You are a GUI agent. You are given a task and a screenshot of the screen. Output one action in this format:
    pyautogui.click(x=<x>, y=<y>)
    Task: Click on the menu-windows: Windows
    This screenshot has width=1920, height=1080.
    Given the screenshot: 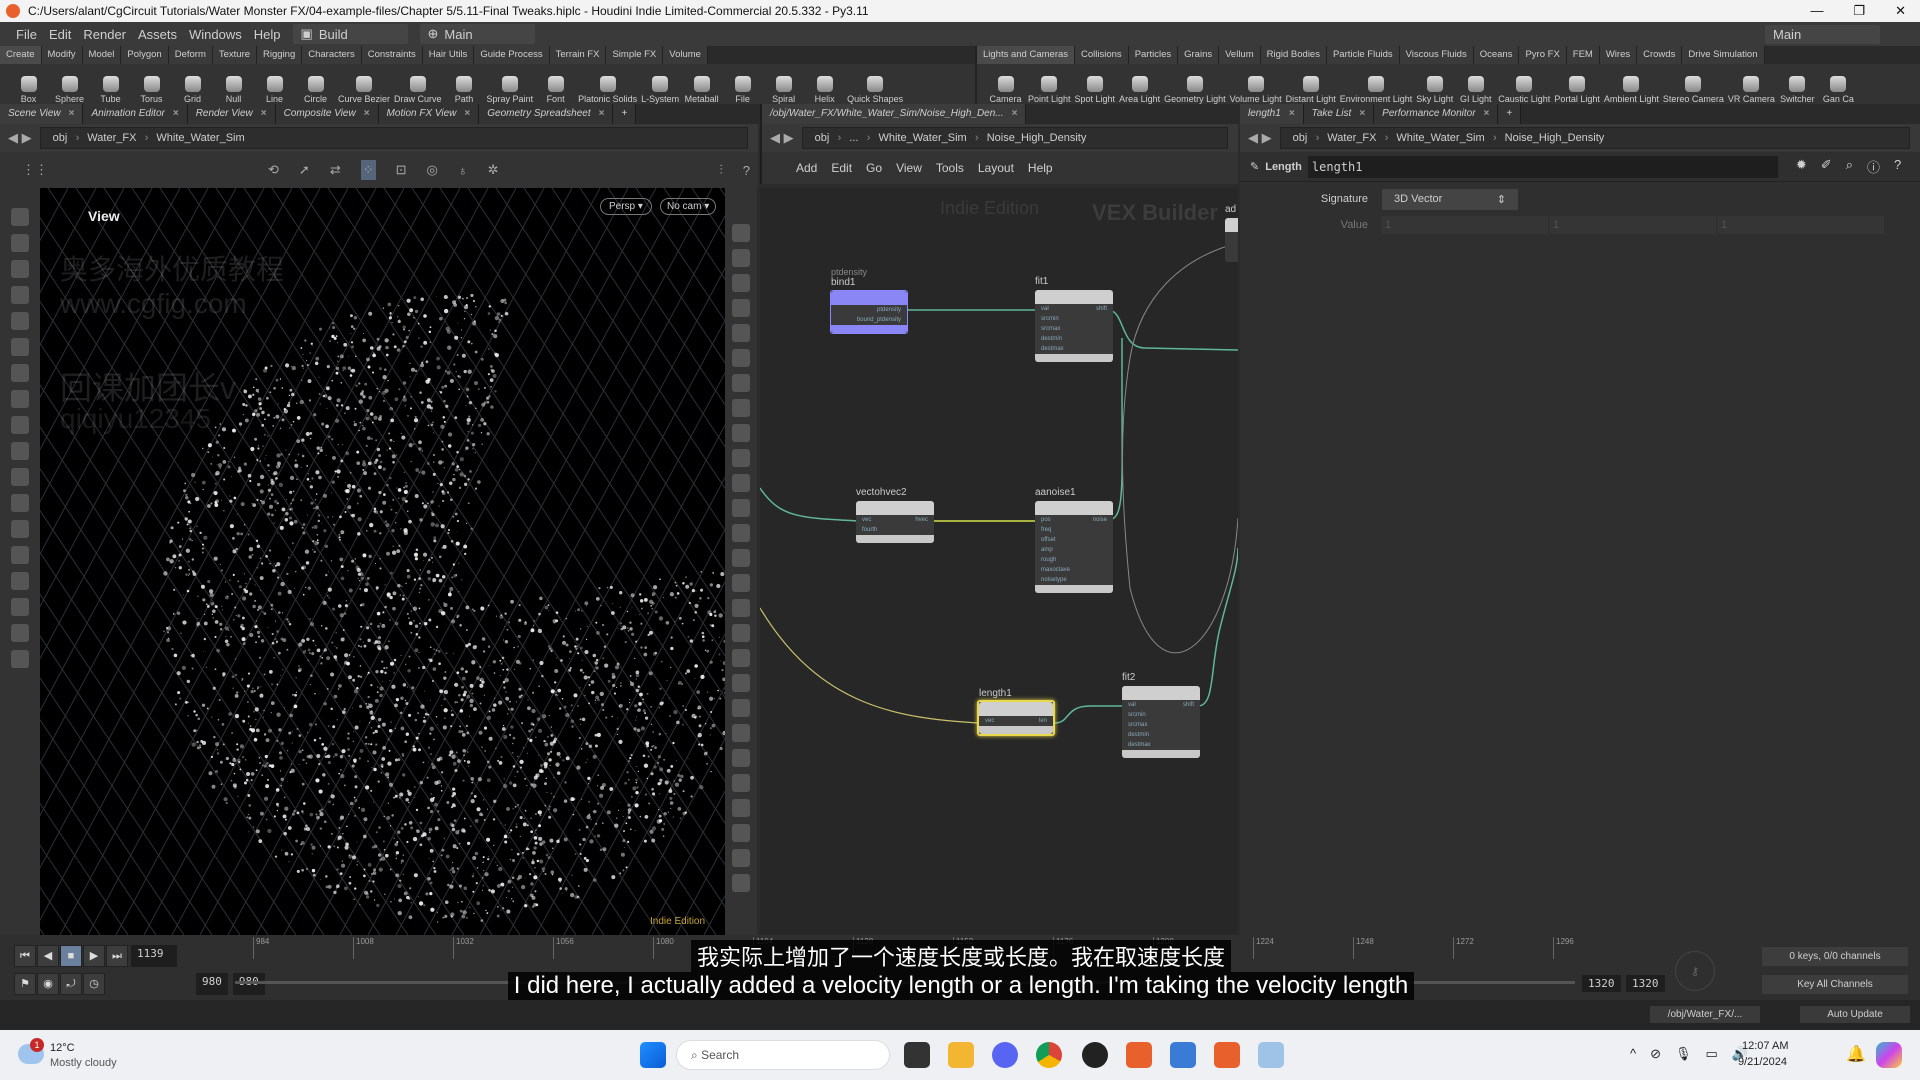 What is the action you would take?
    pyautogui.click(x=215, y=34)
    